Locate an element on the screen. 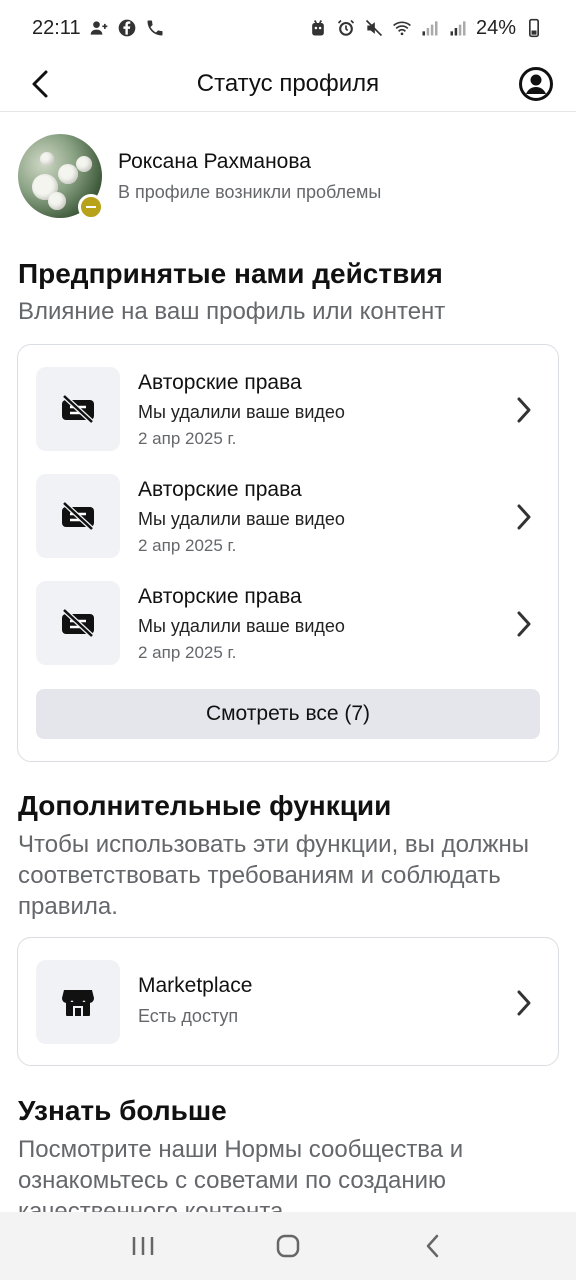 This screenshot has width=576, height=1280. warning-status-badge is located at coordinates (91, 207).